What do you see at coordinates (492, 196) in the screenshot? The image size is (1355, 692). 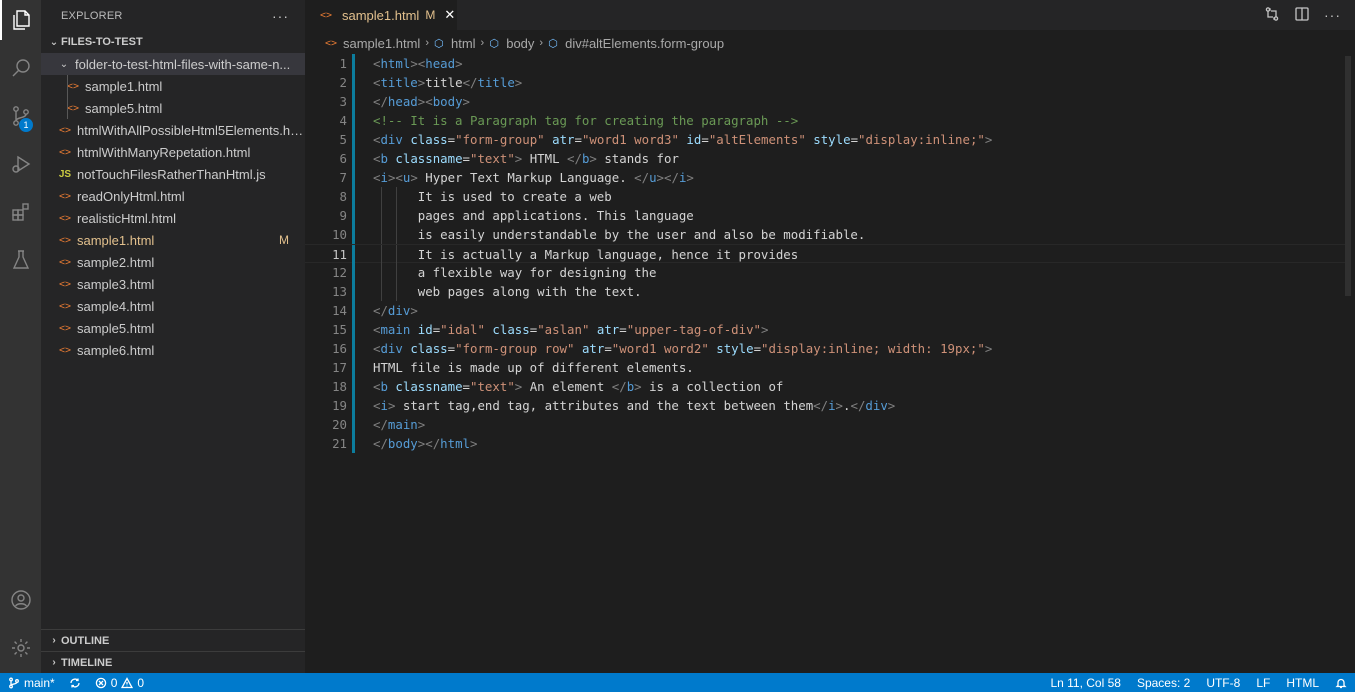 I see `code-text: It is used to create a web` at bounding box center [492, 196].